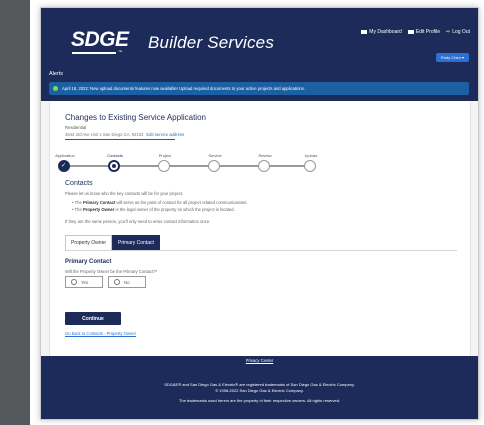 The image size is (484, 425). I want to click on nav-my-dashboard-label: My Dashboard, so click(385, 32).